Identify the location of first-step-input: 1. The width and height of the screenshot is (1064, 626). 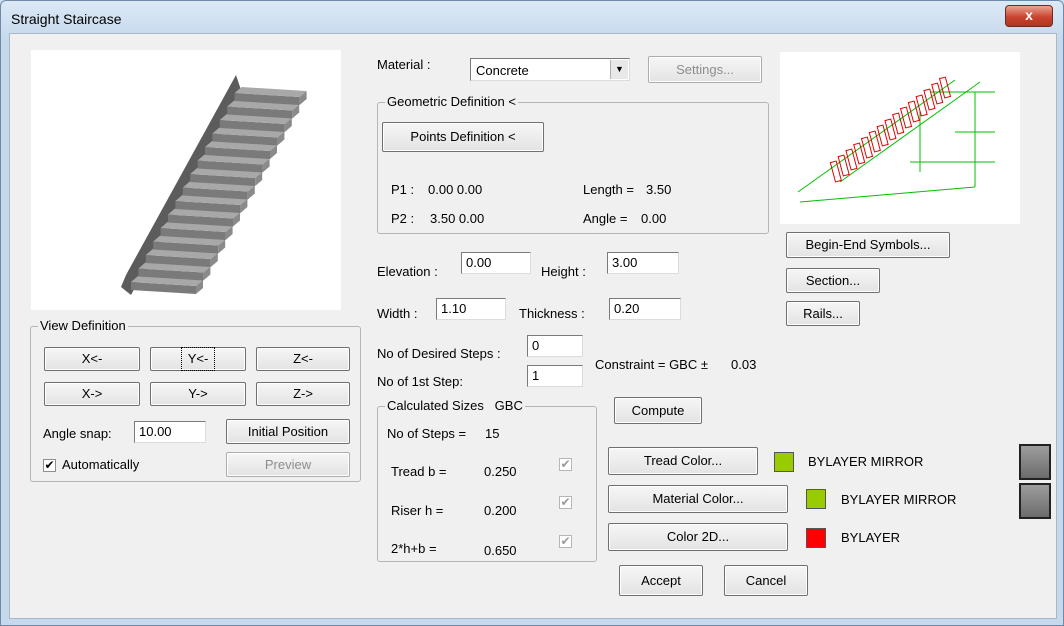
(555, 376).